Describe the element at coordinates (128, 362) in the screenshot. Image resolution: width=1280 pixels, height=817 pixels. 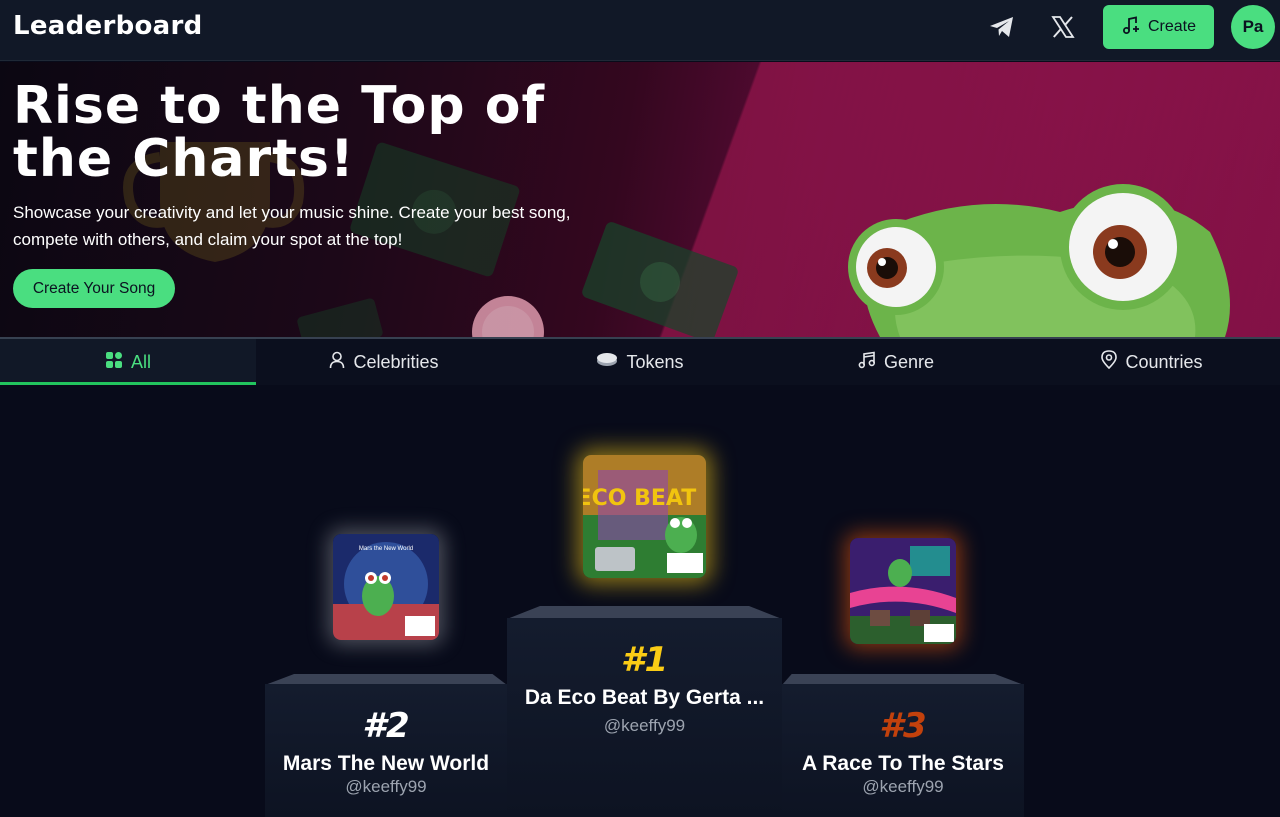
I see `tab-all: All` at that location.